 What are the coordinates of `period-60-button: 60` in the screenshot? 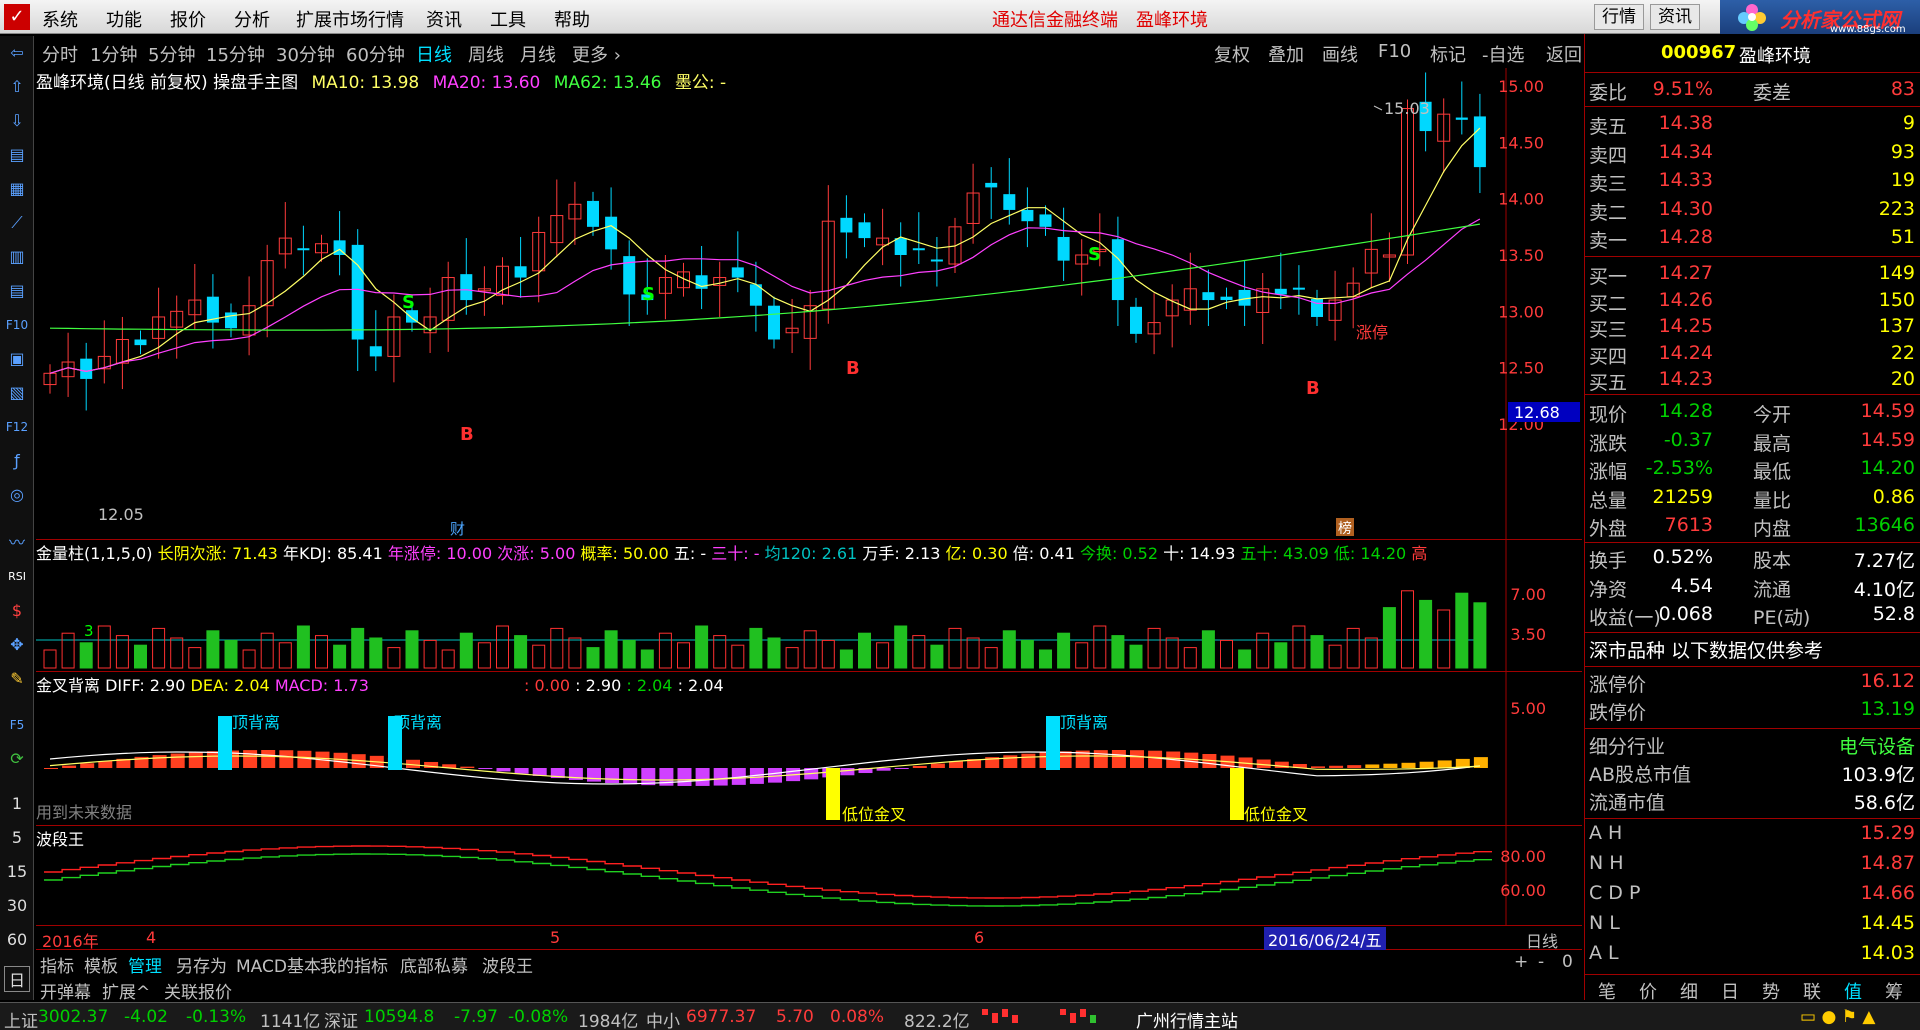 It's located at (17, 939).